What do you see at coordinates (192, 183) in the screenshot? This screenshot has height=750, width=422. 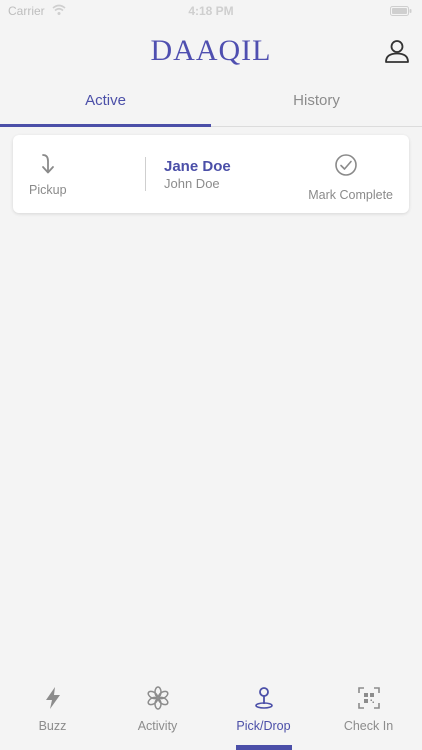 I see `guardian-name: John Doe` at bounding box center [192, 183].